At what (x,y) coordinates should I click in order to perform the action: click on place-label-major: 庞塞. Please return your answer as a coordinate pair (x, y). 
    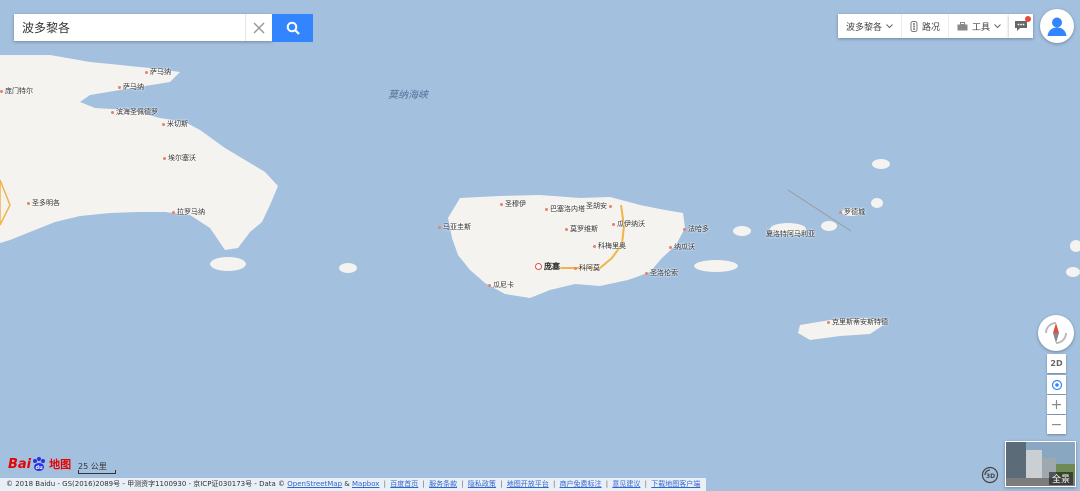
    Looking at the image, I should click on (547, 266).